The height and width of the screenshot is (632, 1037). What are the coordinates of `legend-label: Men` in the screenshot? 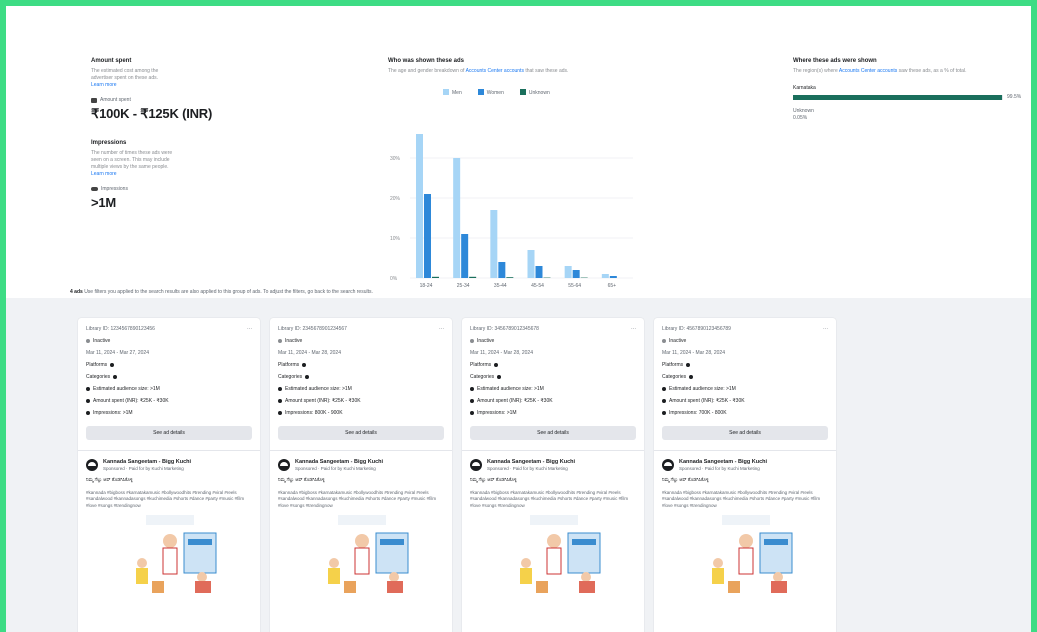 It's located at (457, 93).